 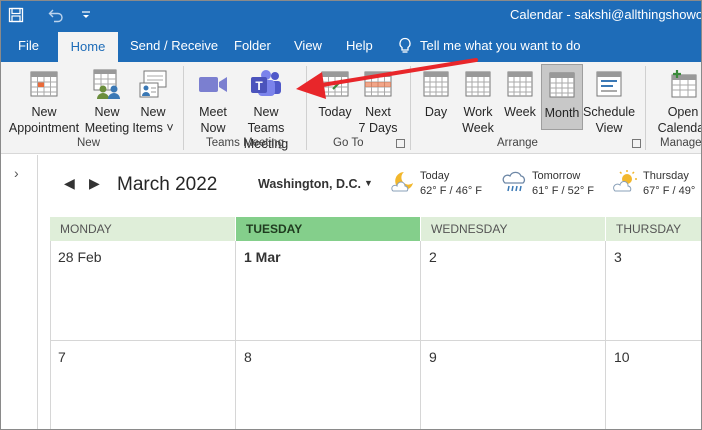 What do you see at coordinates (44, 128) in the screenshot?
I see `new-appointment-line2: Appointment` at bounding box center [44, 128].